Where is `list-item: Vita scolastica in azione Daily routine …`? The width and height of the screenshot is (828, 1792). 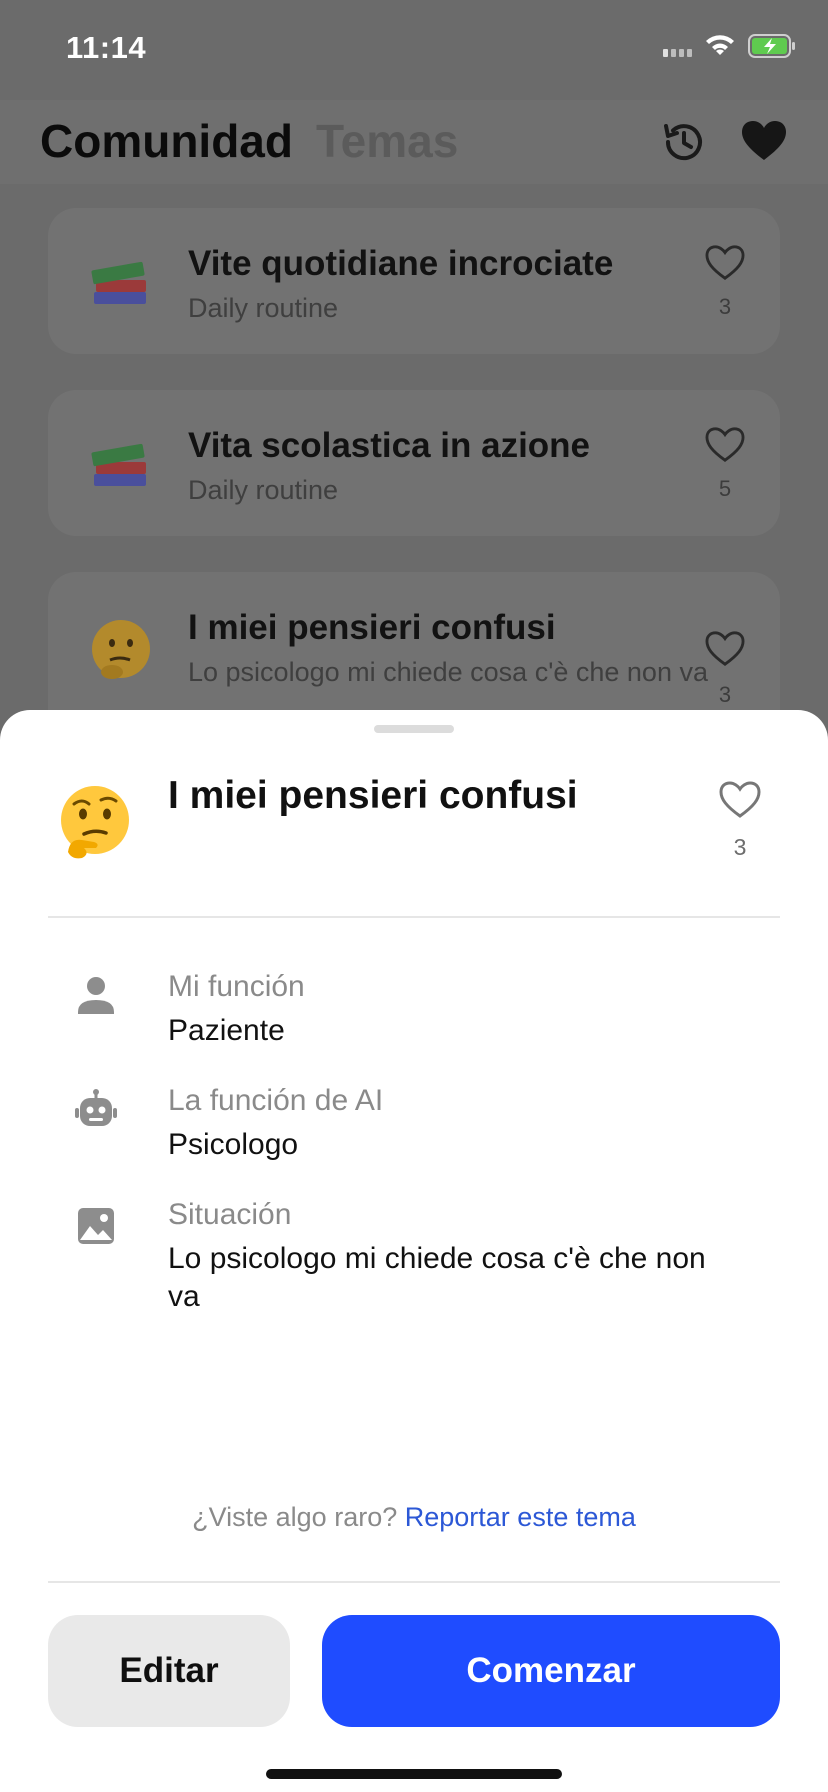
list-item: Vita scolastica in azione Daily routine … is located at coordinates (414, 463).